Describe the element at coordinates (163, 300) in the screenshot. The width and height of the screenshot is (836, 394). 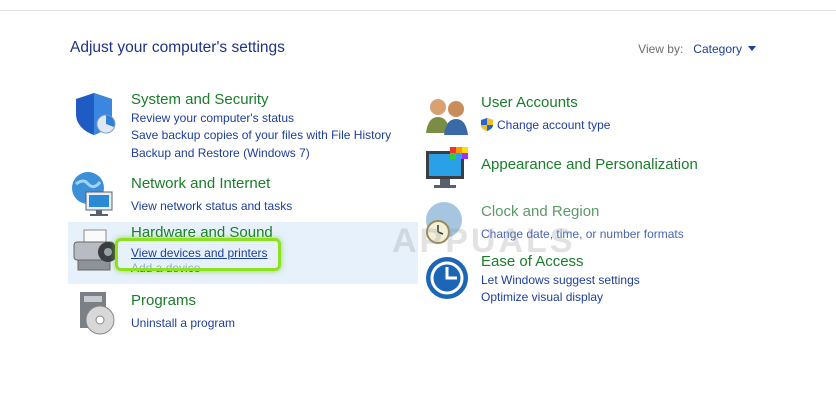
I see `category-title-programs: Programs` at that location.